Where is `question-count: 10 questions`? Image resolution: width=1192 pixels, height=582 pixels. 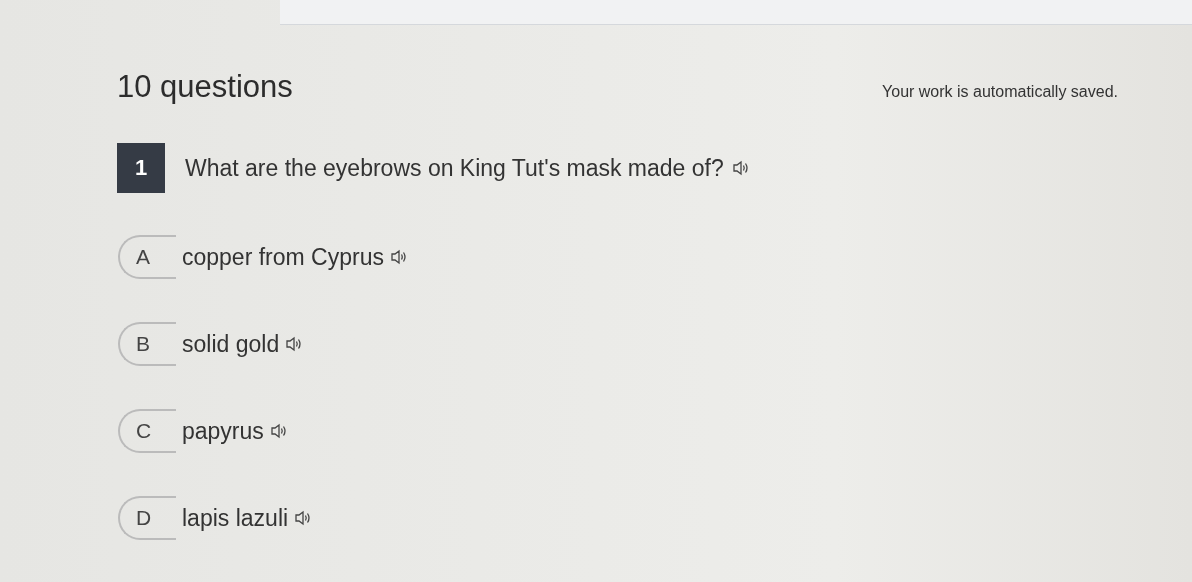 question-count: 10 questions is located at coordinates (205, 87).